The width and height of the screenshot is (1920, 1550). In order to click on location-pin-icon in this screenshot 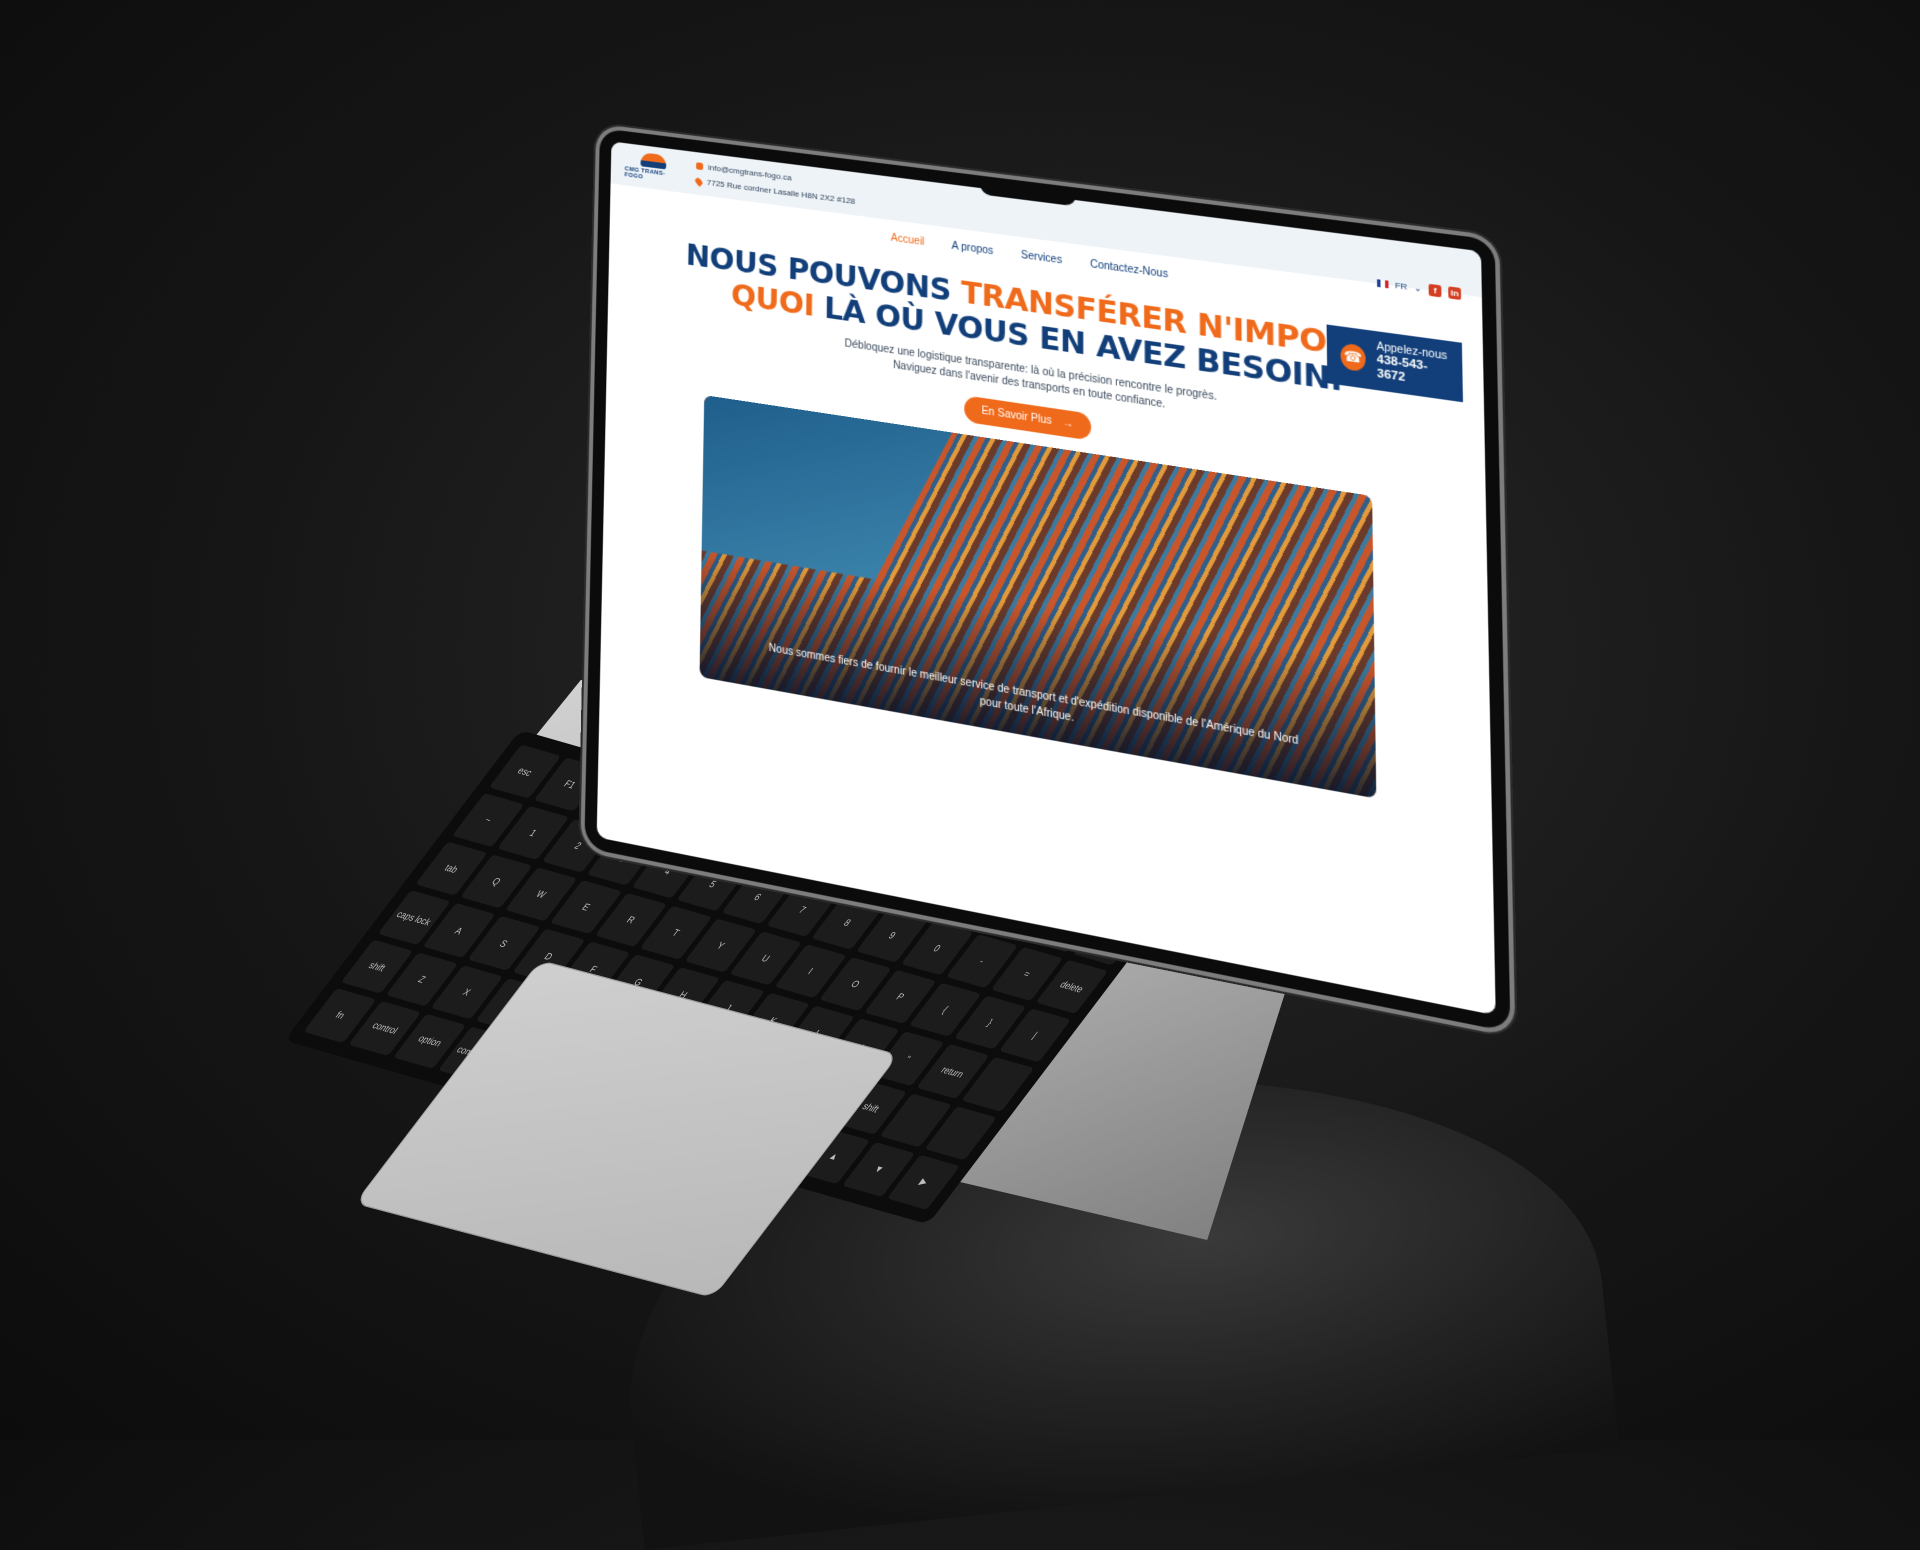, I will do `click(698, 181)`.